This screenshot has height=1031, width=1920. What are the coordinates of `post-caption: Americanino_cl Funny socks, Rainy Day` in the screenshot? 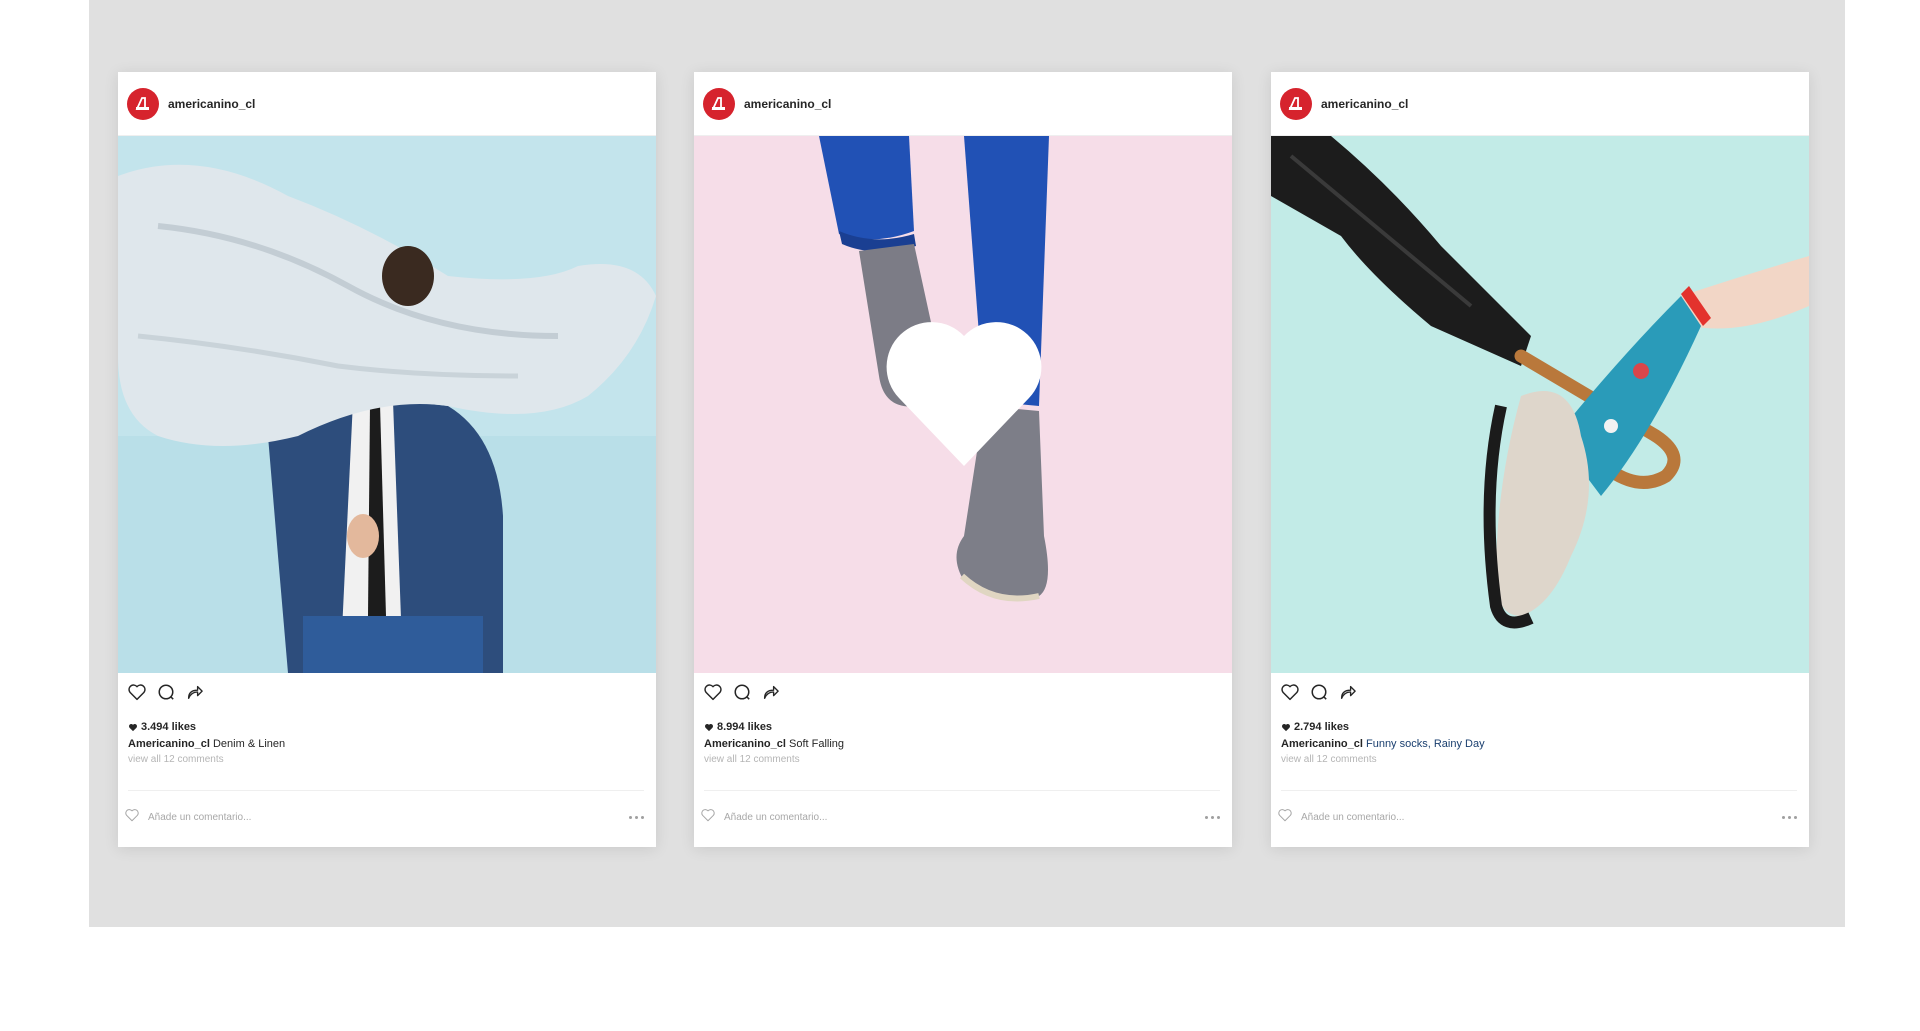 It's located at (1545, 744).